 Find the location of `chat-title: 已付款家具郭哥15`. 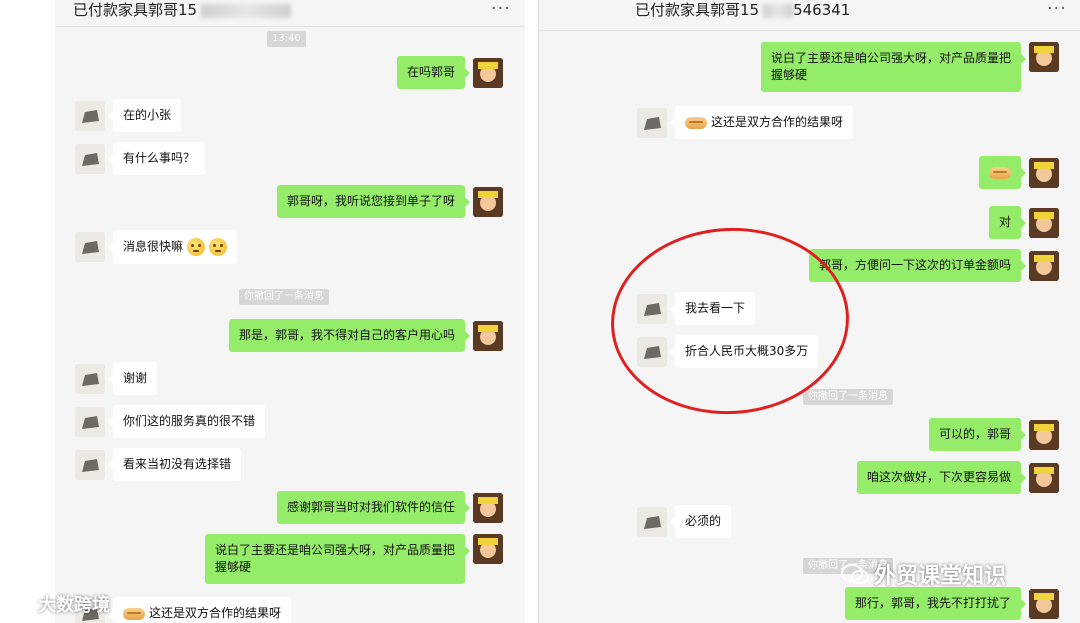

chat-title: 已付款家具郭哥15 is located at coordinates (182, 12).